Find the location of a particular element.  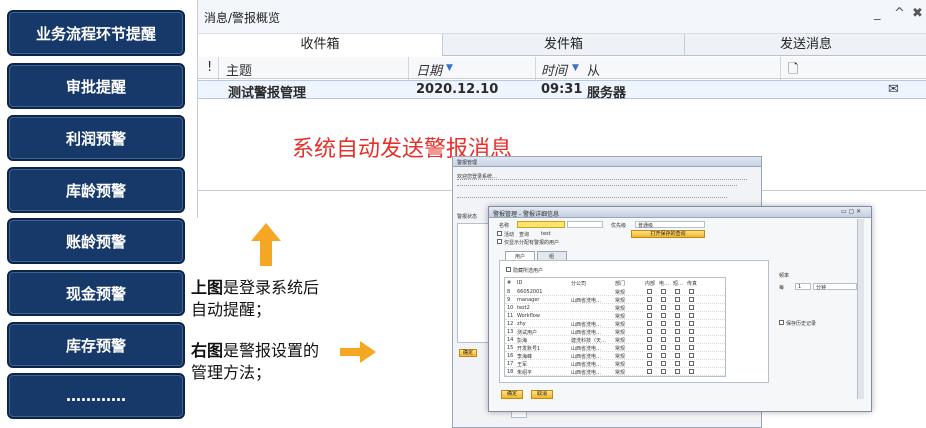

frequency-input: 1 is located at coordinates (803, 286).